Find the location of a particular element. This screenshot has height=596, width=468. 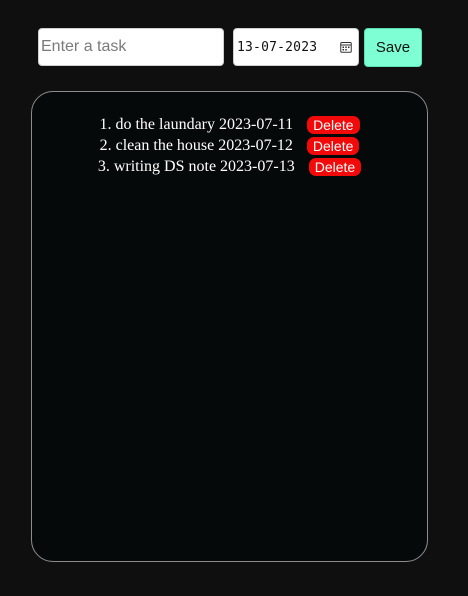

task-form: 13-07-2023 Save is located at coordinates (238, 48).